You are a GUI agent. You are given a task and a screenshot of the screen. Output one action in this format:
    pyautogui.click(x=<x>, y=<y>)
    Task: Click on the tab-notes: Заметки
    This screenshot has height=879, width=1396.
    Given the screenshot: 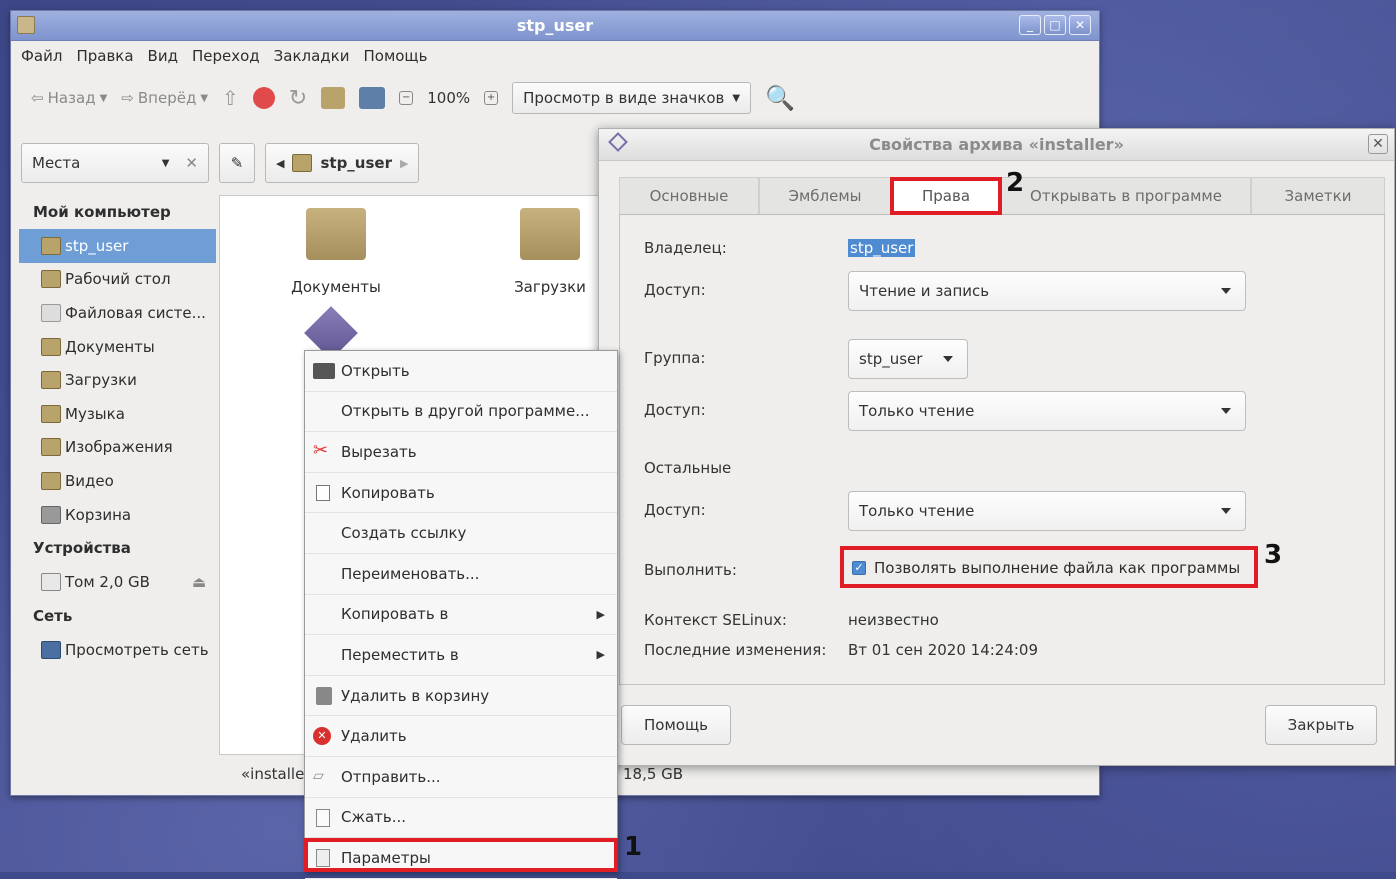 What is the action you would take?
    pyautogui.click(x=1318, y=195)
    